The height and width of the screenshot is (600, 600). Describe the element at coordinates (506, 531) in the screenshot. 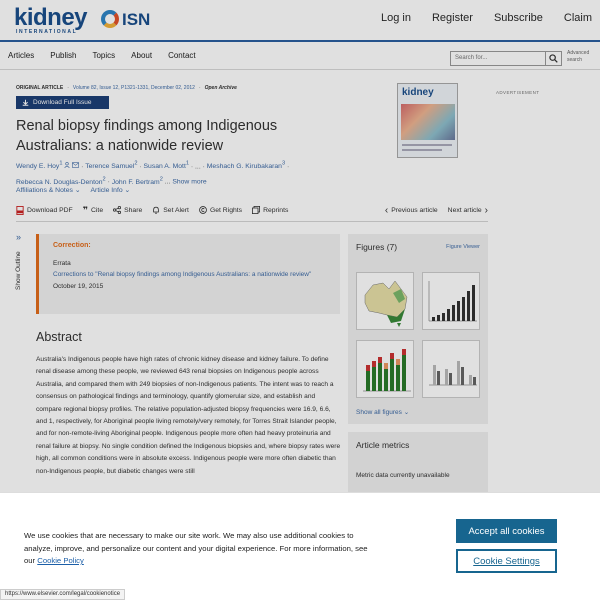

I see `accept-all-cookies-button: Accept all cookies` at that location.